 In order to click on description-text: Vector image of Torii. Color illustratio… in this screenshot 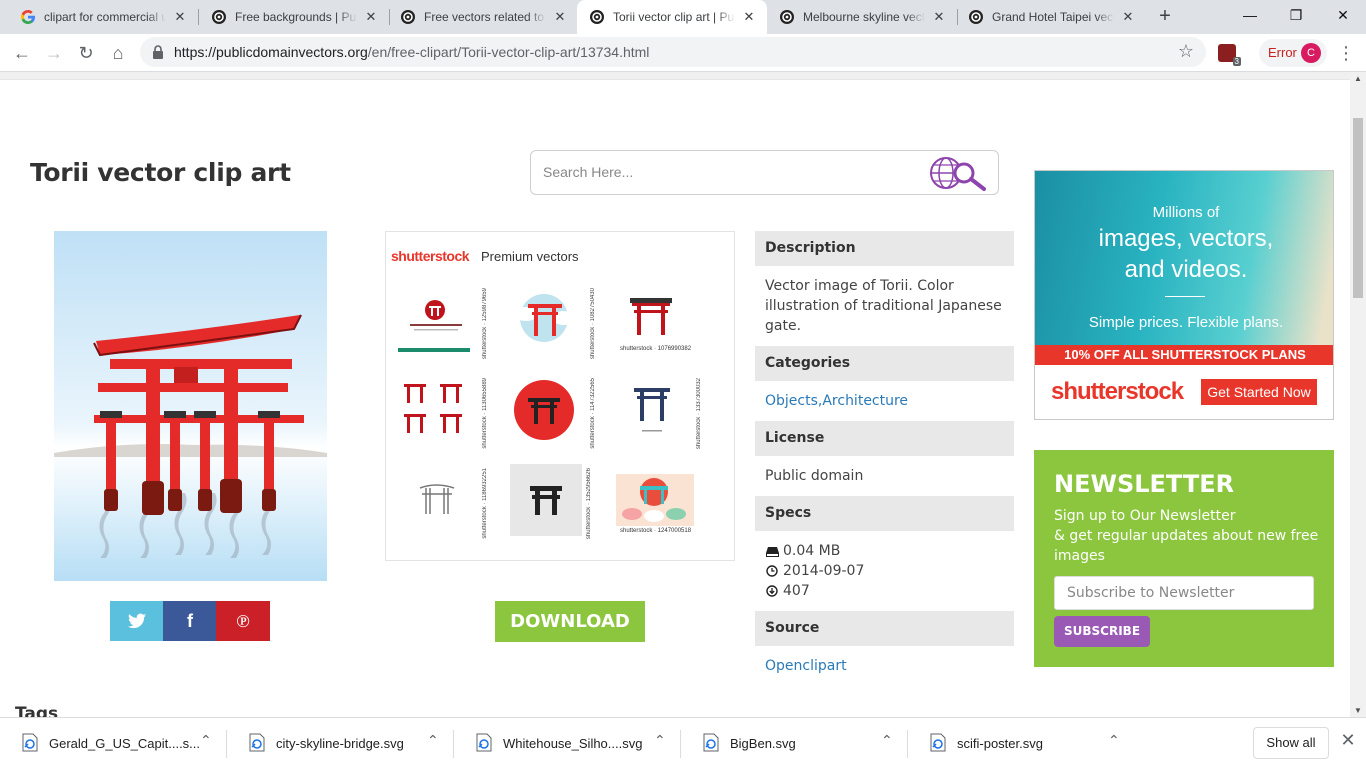, I will do `click(883, 306)`.